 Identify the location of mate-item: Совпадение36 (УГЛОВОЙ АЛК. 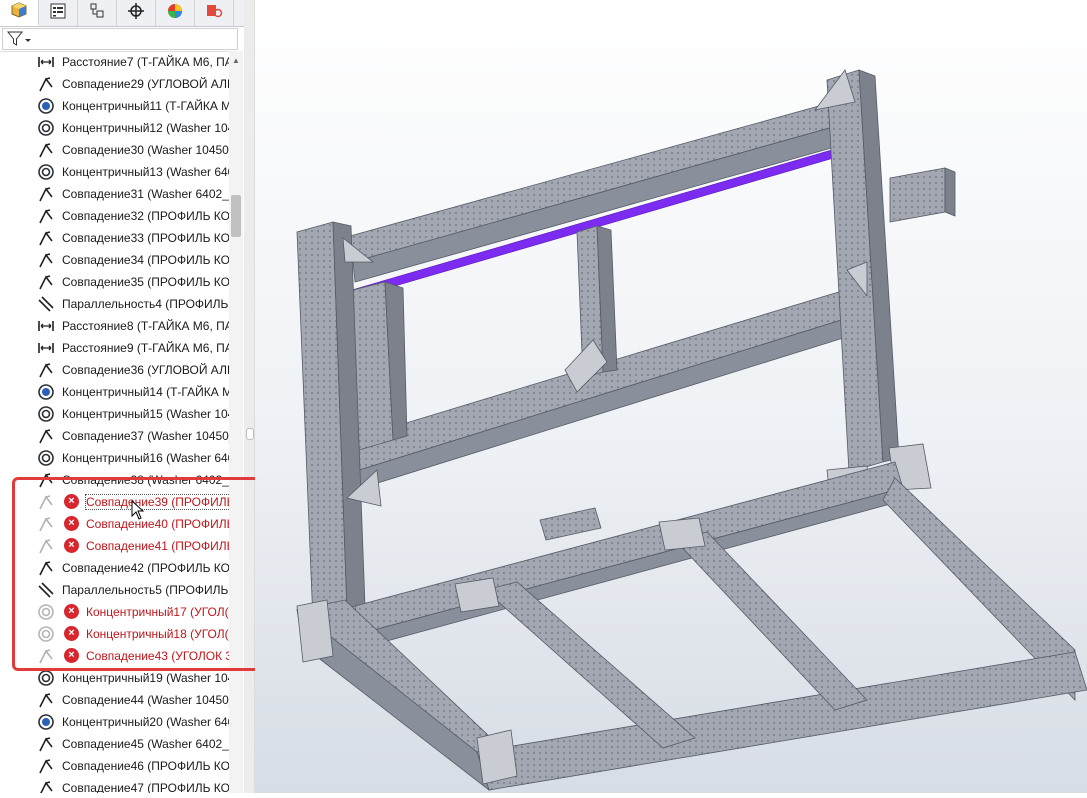
(114, 370).